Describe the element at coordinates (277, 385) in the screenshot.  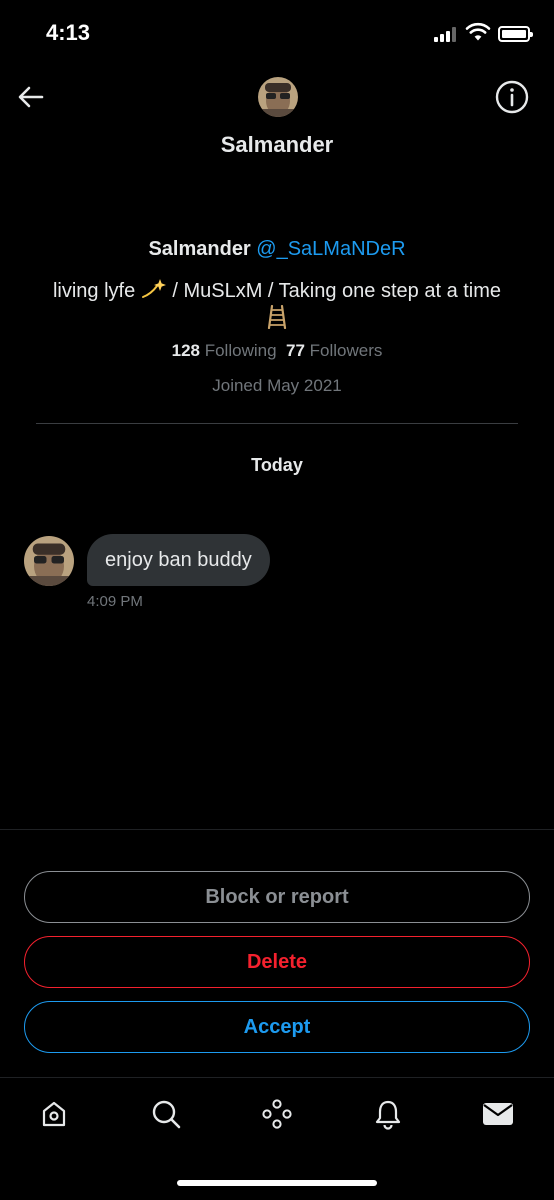
I see `joined-date: Joined May 2021` at that location.